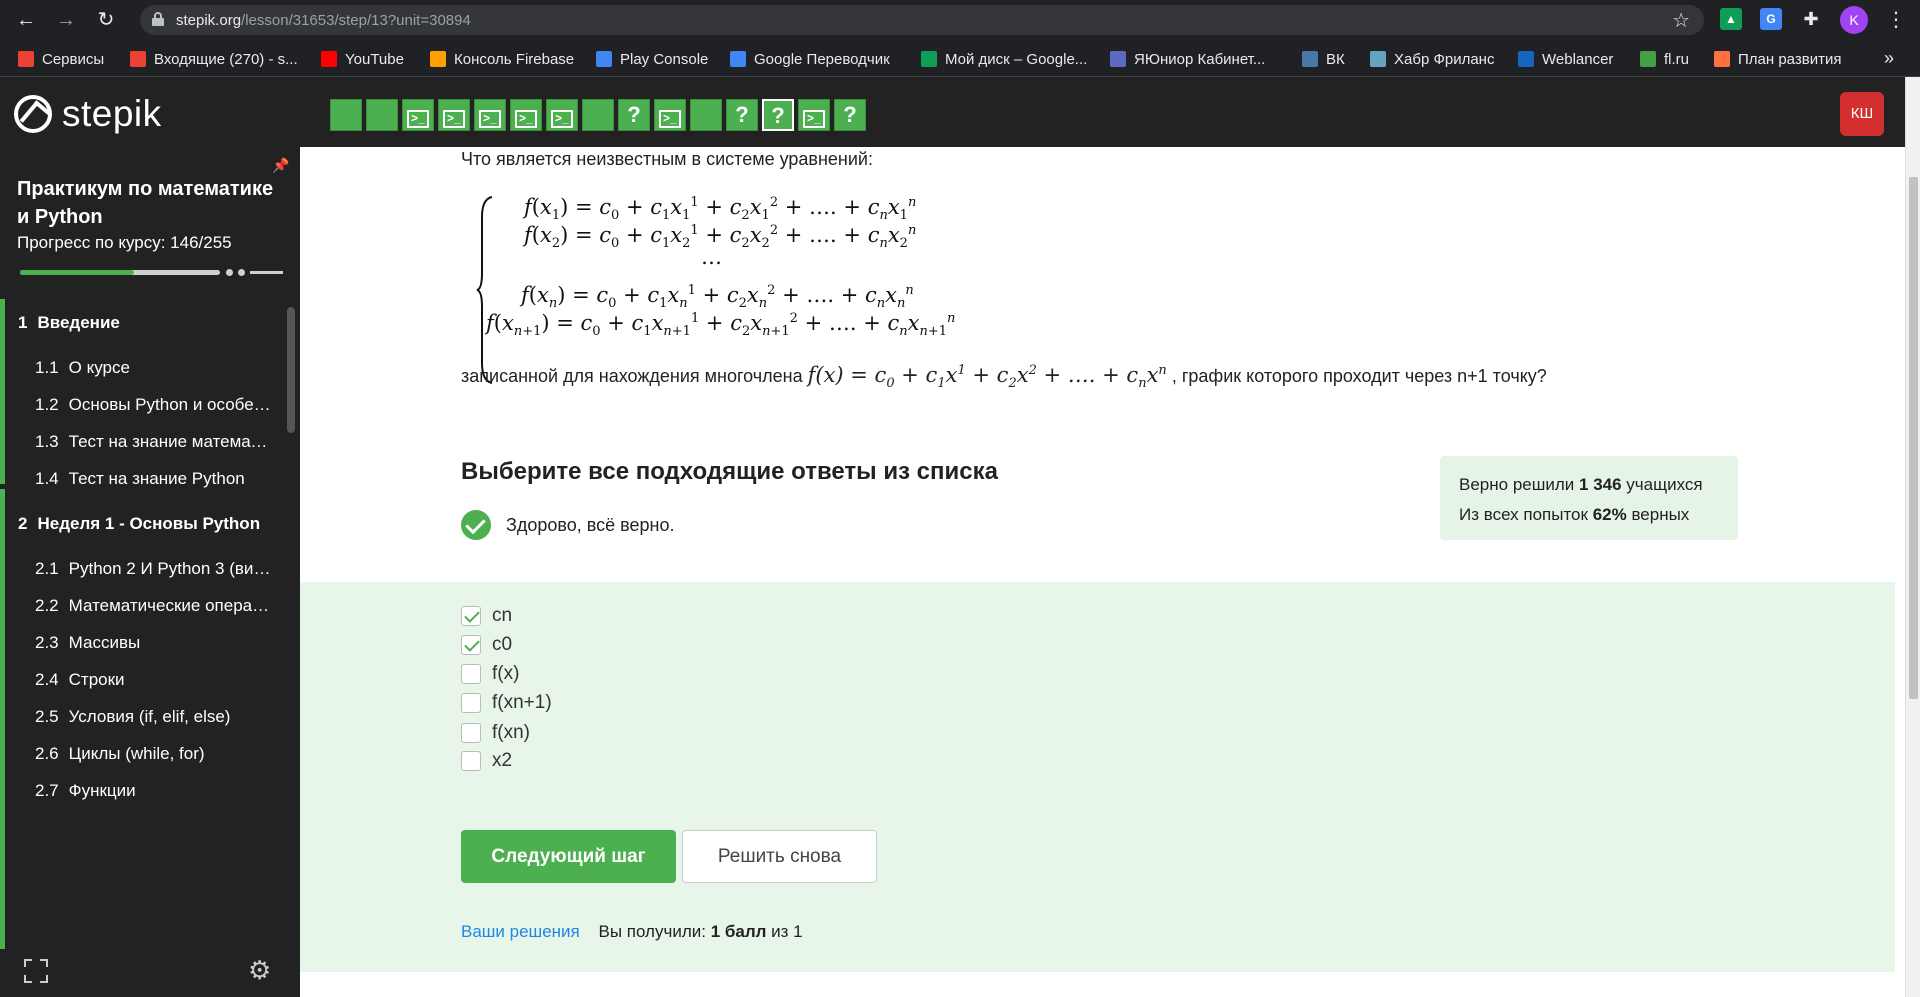 The image size is (1920, 997). Describe the element at coordinates (1862, 114) in the screenshot. I see `user-avatar: КШ` at that location.